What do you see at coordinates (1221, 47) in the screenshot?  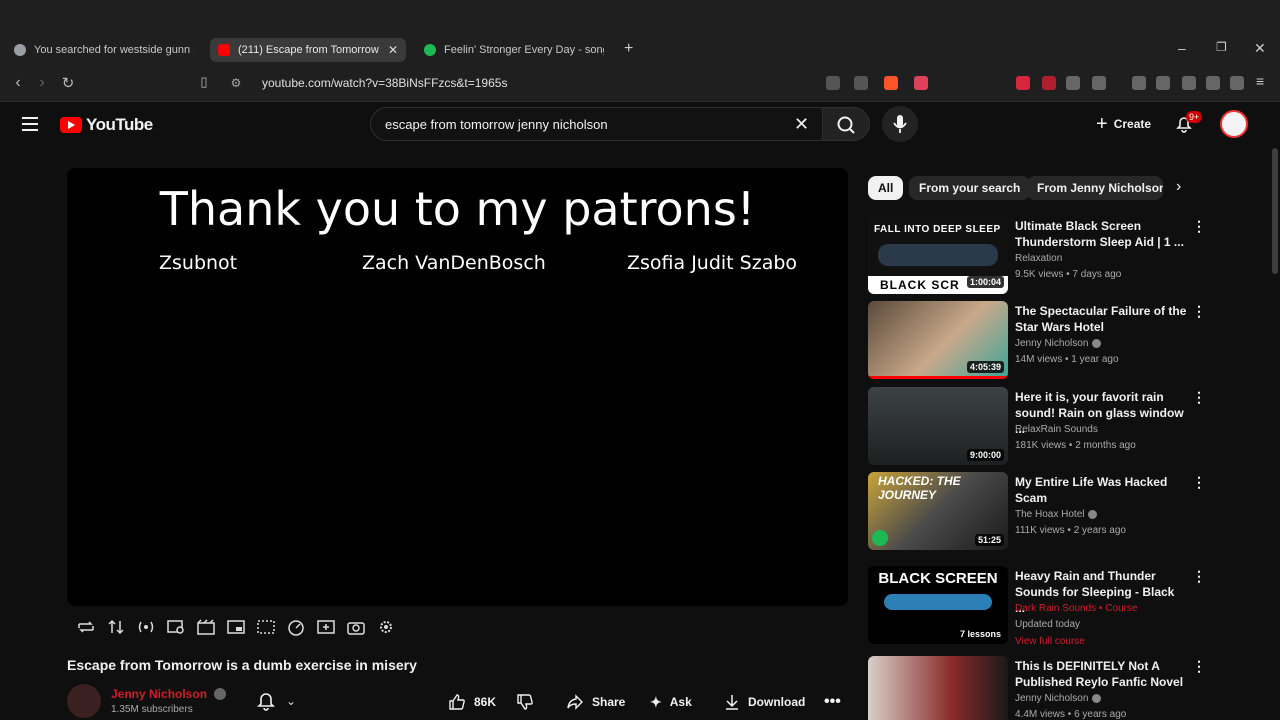 I see `maximize-button: ❐` at bounding box center [1221, 47].